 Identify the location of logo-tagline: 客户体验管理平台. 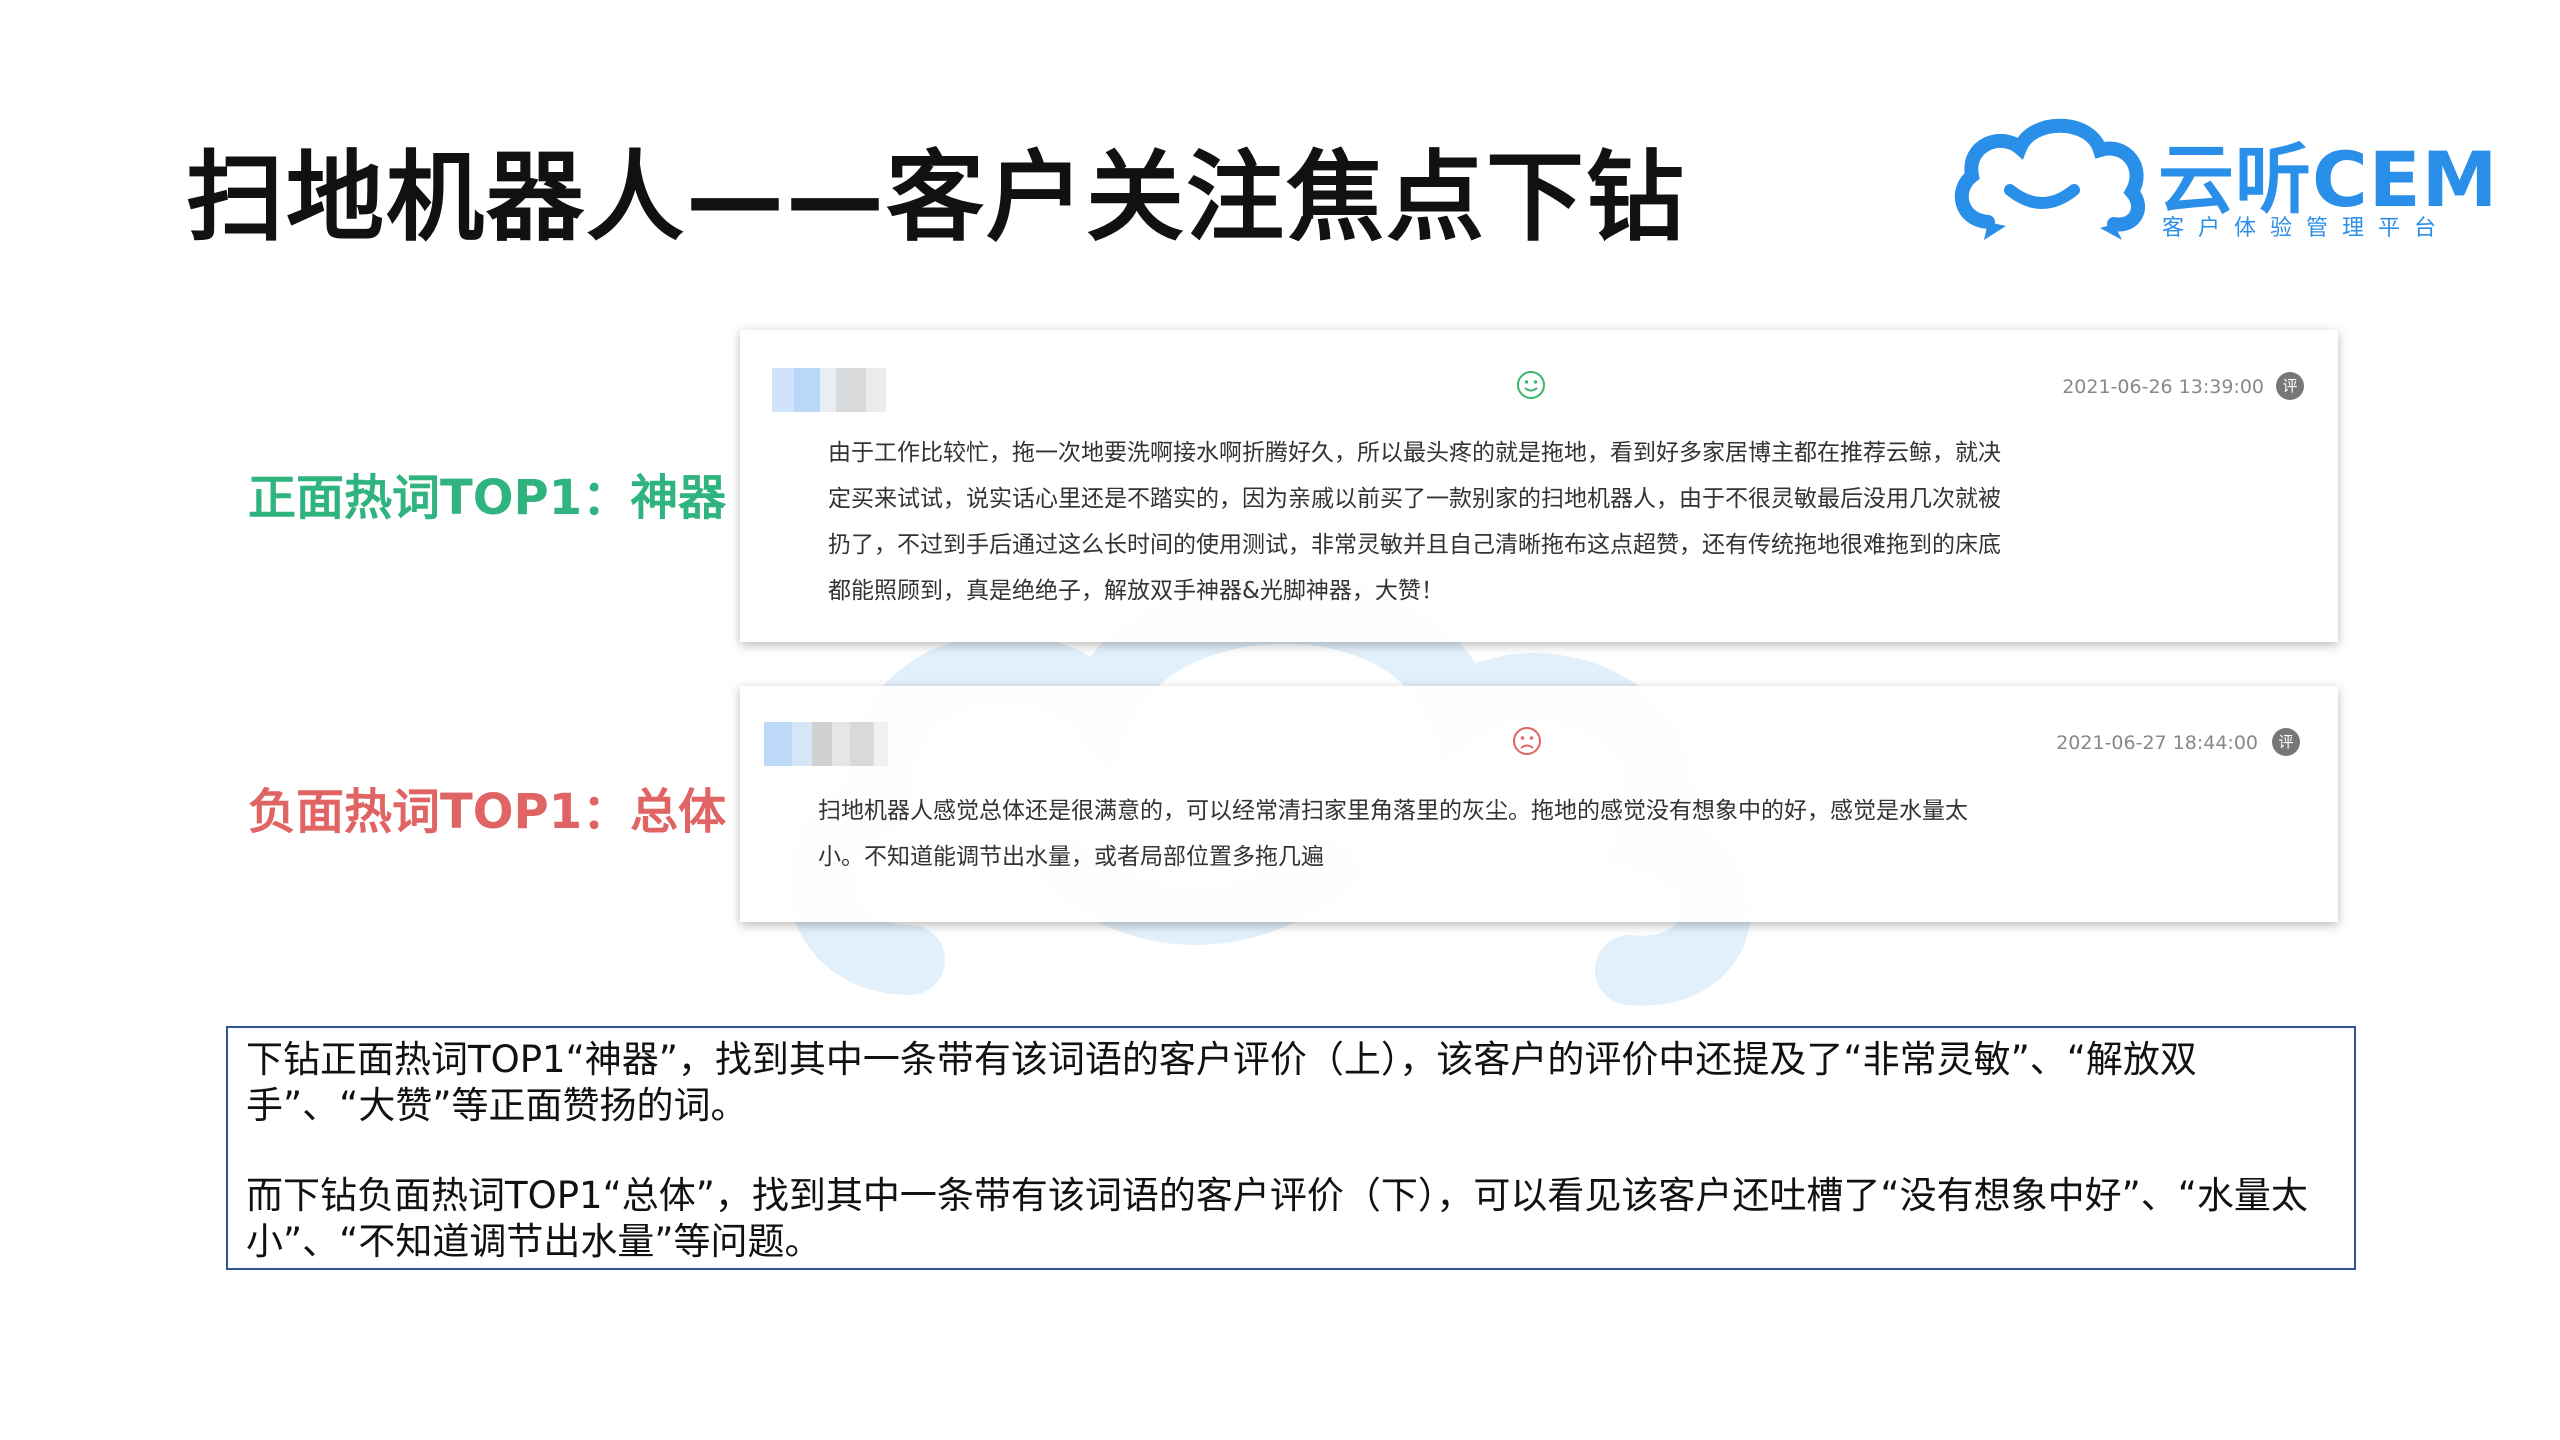
(2306, 228).